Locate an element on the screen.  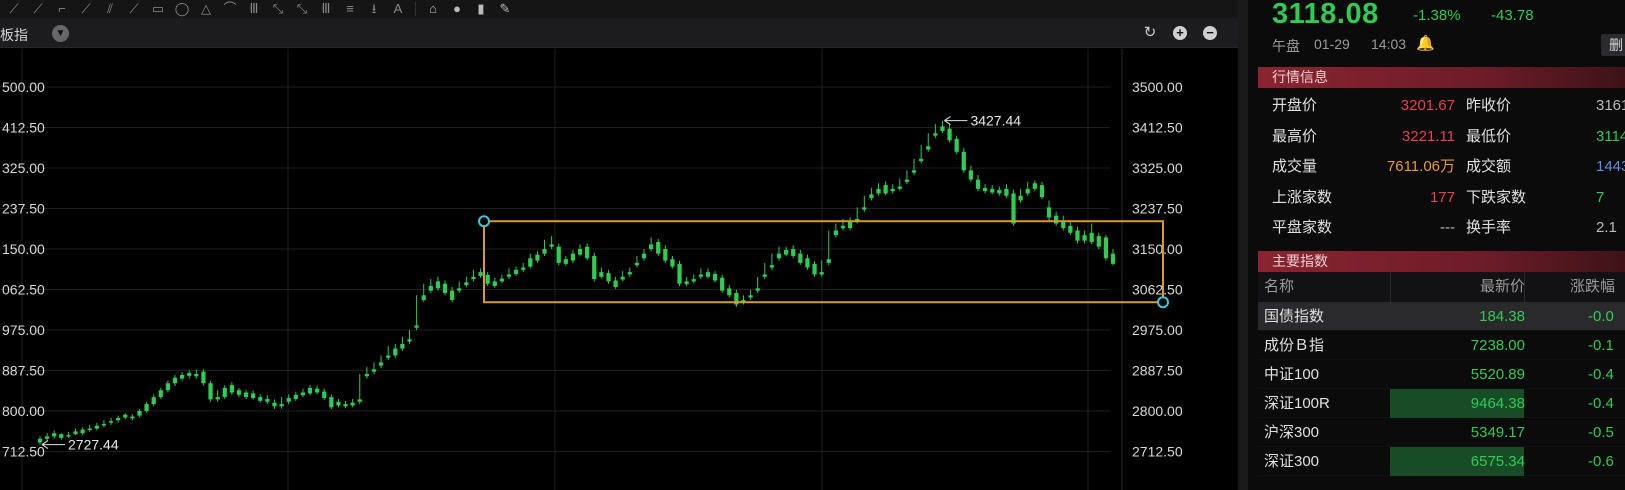
bell-icon: 🔔 is located at coordinates (1425, 43).